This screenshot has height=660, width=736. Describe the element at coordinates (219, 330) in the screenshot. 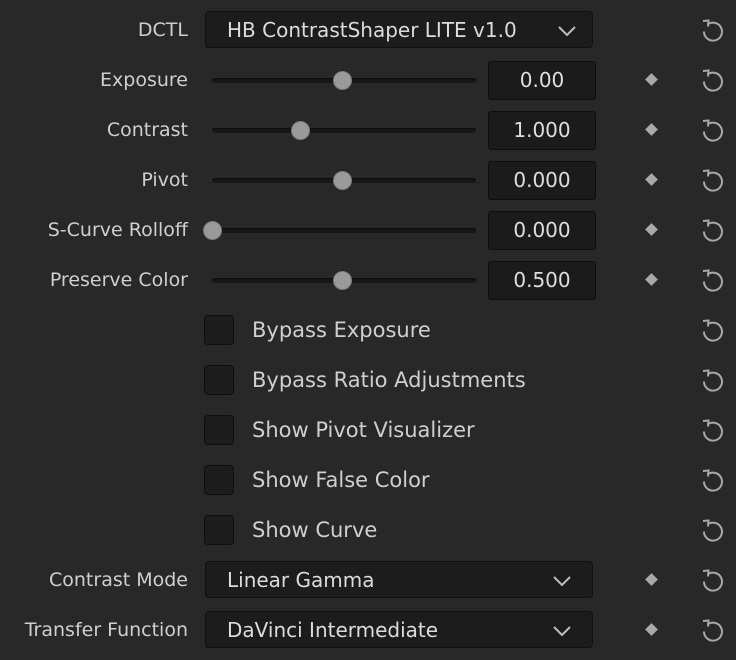

I see `bypass-exposure-checkbox` at that location.